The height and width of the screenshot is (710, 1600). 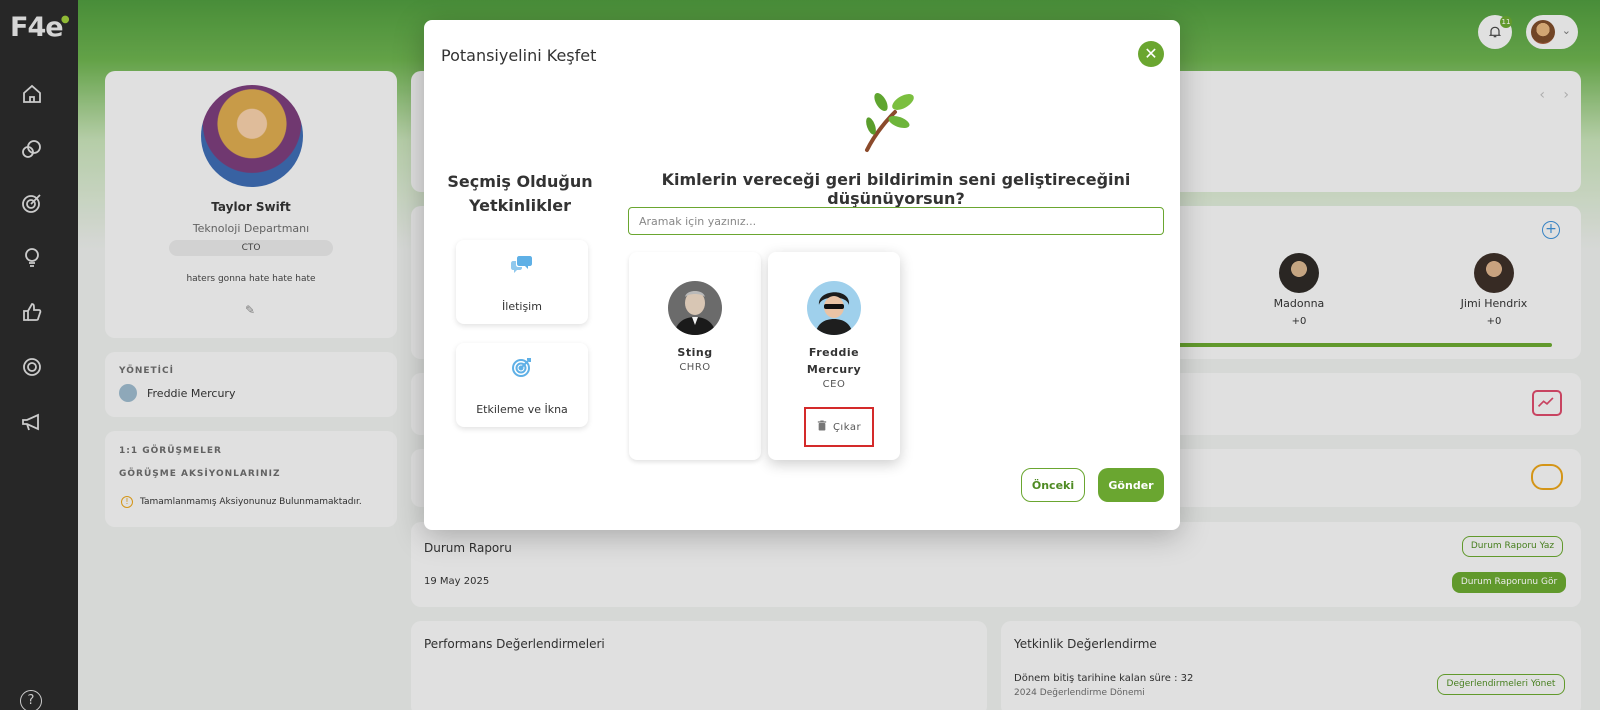 I want to click on person-name: Freddie Mercury, so click(x=834, y=361).